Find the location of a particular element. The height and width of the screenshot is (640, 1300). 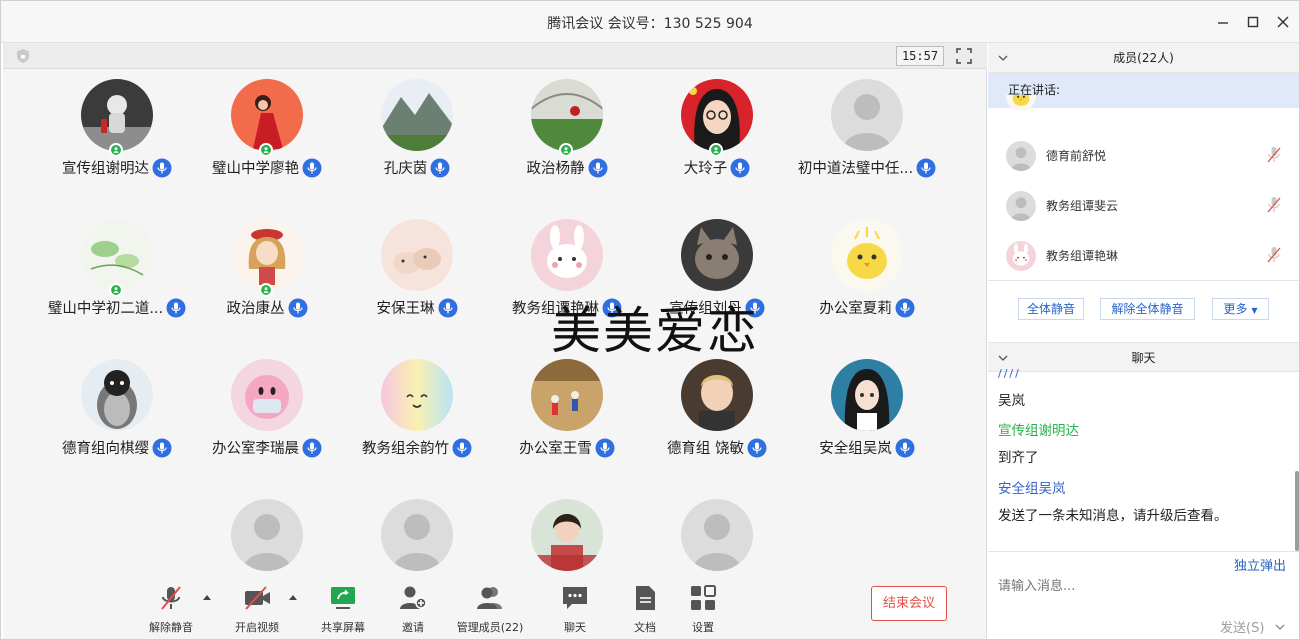

manage-members-button: 管理成员(22) is located at coordinates (490, 610).